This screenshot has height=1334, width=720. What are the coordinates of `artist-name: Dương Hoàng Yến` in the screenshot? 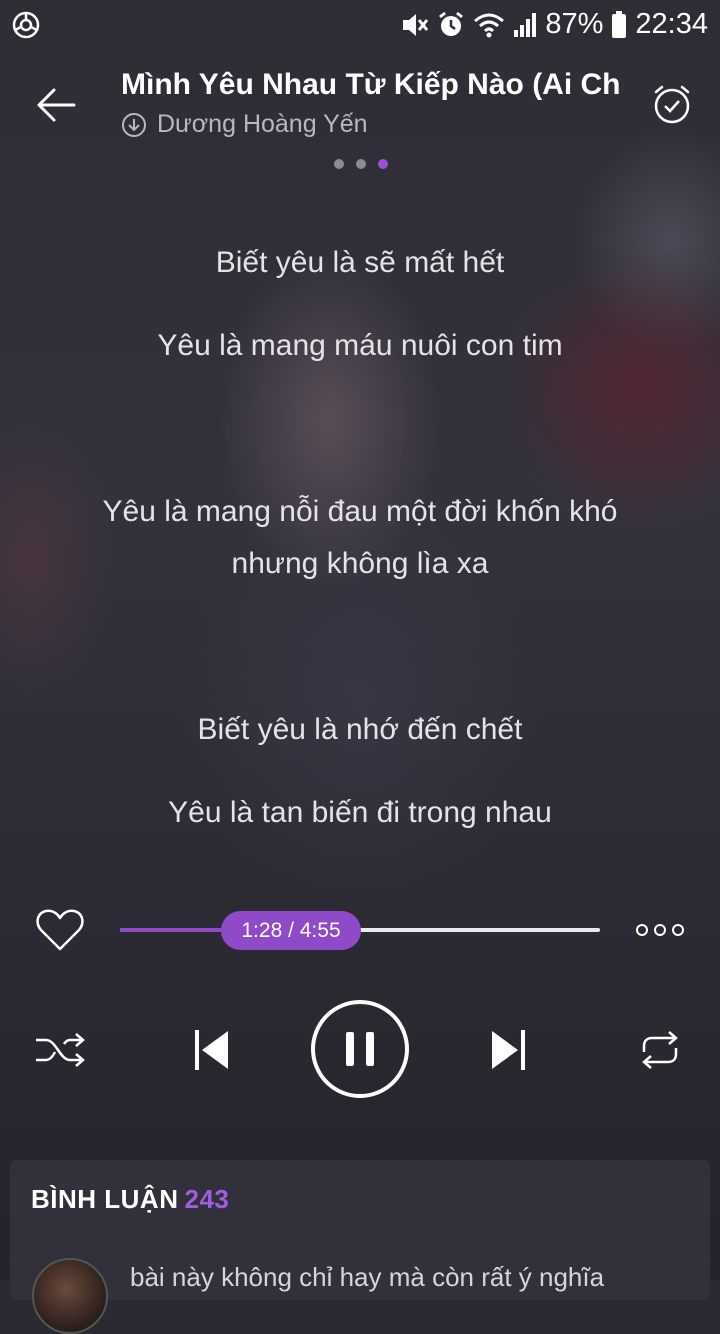 It's located at (262, 124).